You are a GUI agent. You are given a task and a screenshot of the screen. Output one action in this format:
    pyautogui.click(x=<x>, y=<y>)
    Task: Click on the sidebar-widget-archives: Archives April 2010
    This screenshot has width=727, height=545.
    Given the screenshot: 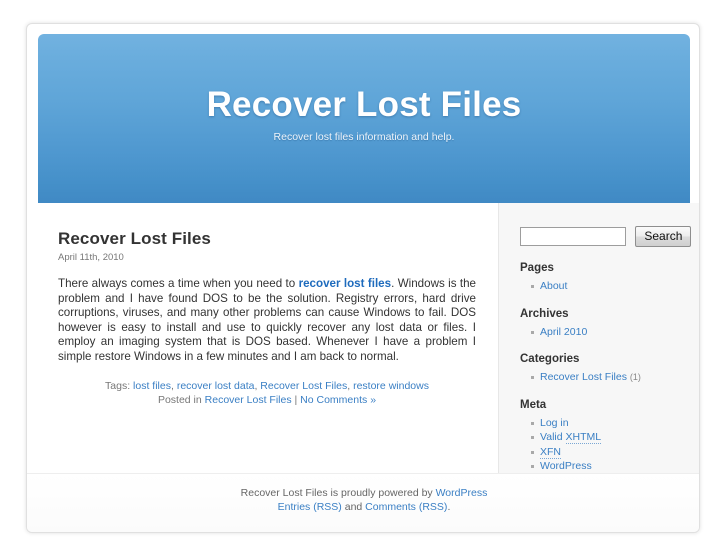 What is the action you would take?
    pyautogui.click(x=605, y=323)
    